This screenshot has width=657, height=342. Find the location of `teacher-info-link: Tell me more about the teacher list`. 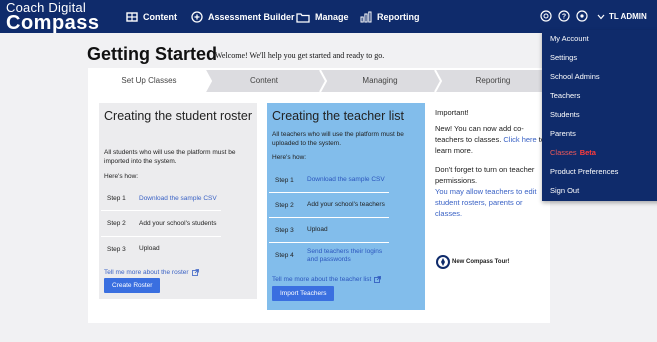

teacher-info-link: Tell me more about the teacher list is located at coordinates (327, 279).